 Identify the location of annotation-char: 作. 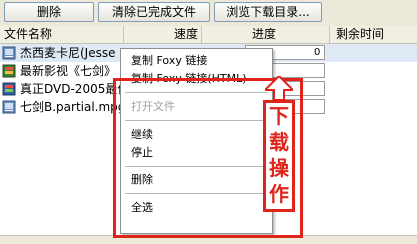
(279, 194).